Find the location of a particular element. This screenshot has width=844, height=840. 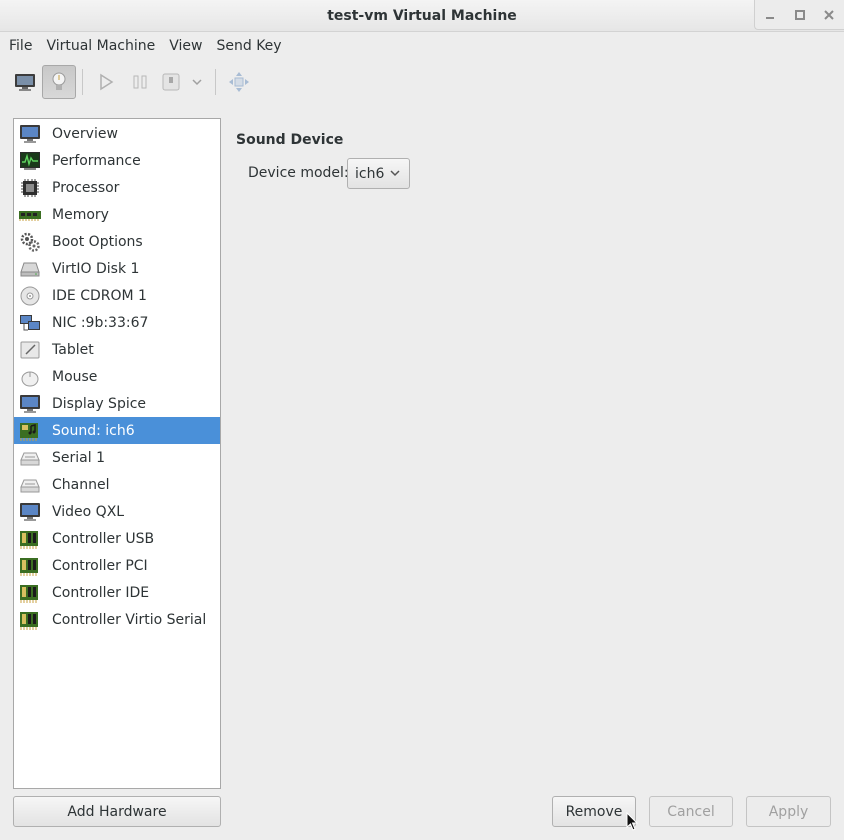

minimize-icon is located at coordinates (770, 15).